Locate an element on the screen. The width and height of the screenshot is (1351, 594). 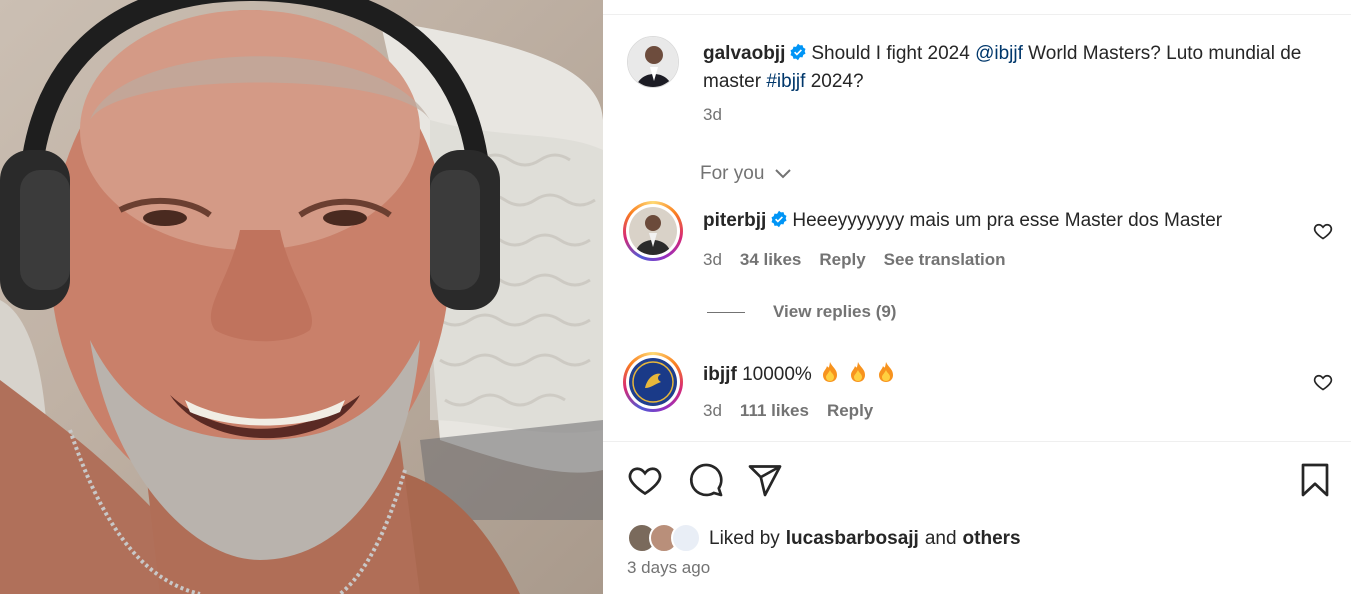
liker-avatar is located at coordinates (686, 538).